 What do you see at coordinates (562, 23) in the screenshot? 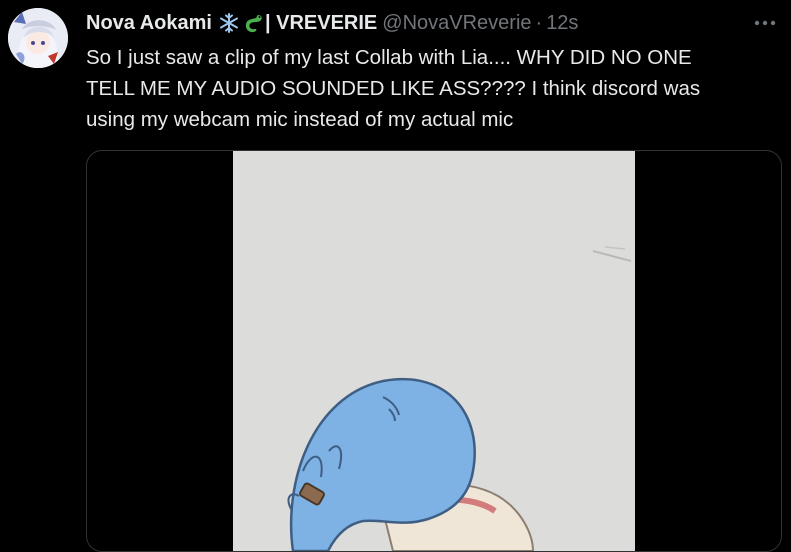
I see `timestamp: 12s` at bounding box center [562, 23].